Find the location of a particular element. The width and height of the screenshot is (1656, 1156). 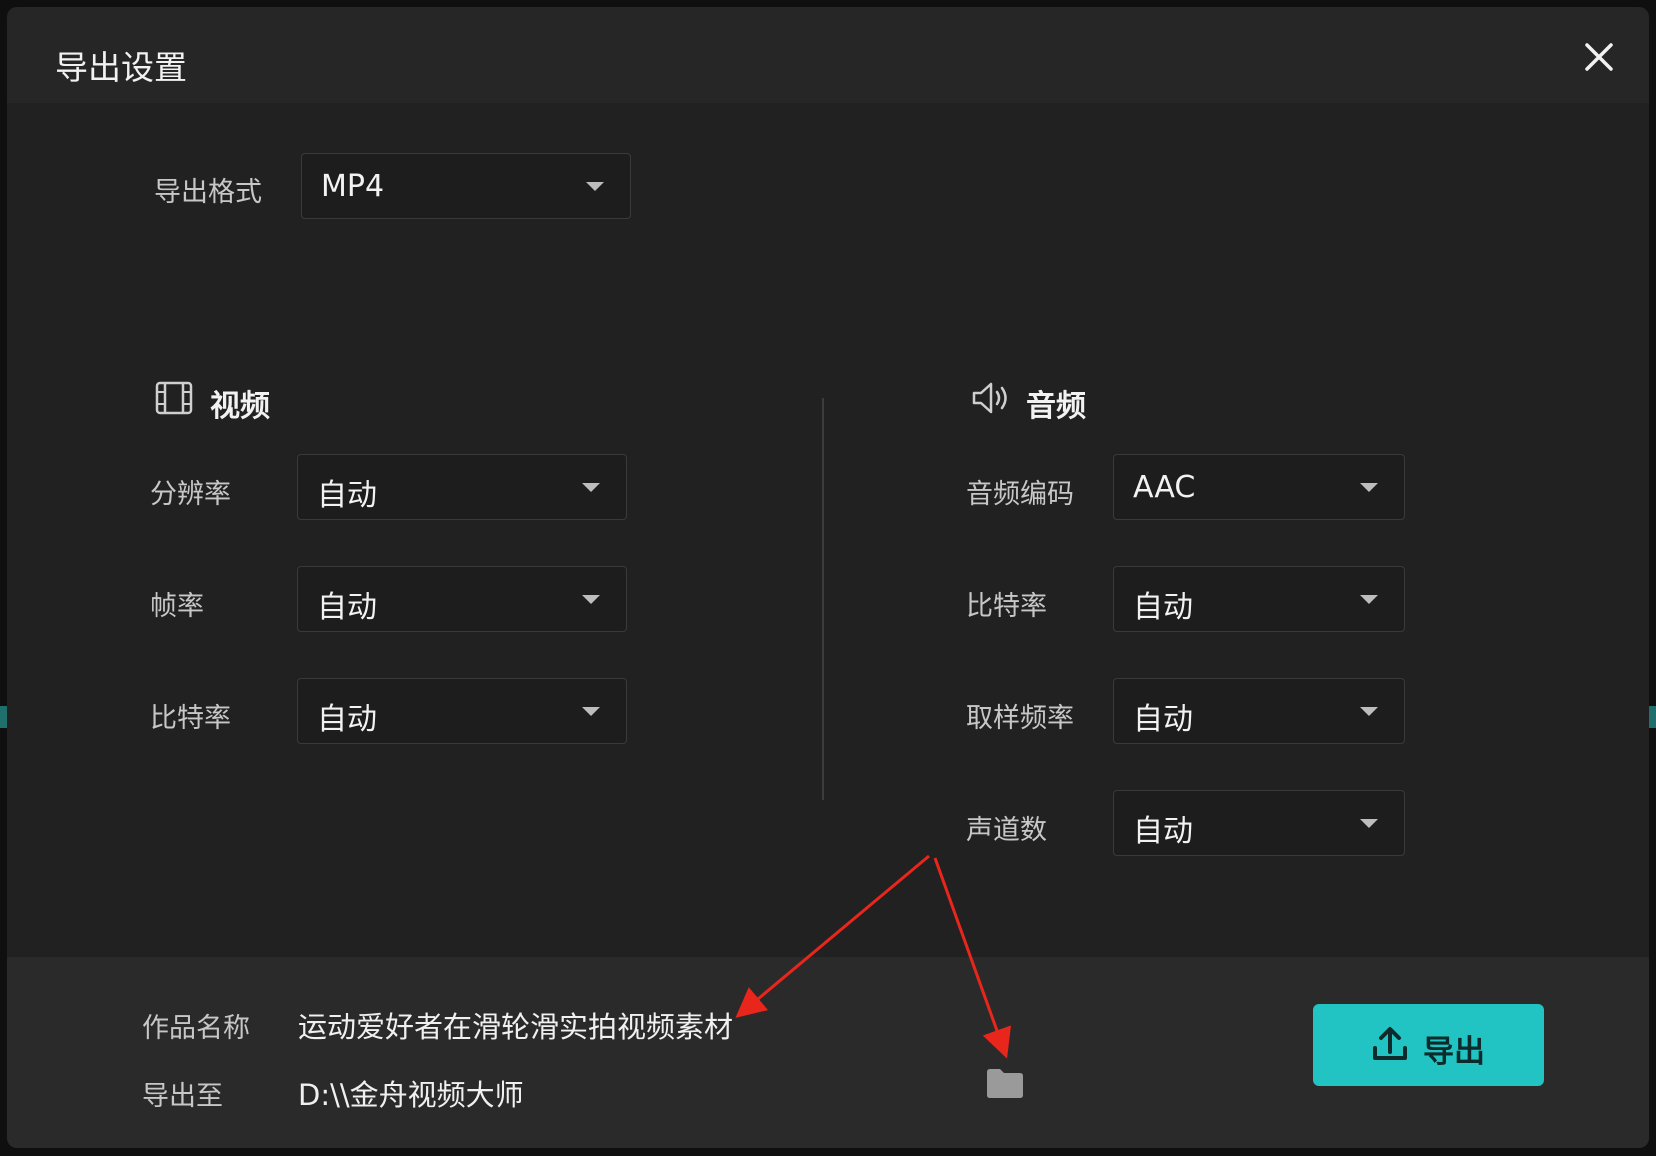

video-resolution-value: 自动 is located at coordinates (347, 495).